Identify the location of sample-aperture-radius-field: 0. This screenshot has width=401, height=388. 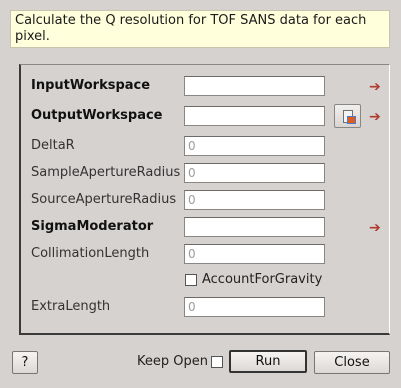
(254, 173).